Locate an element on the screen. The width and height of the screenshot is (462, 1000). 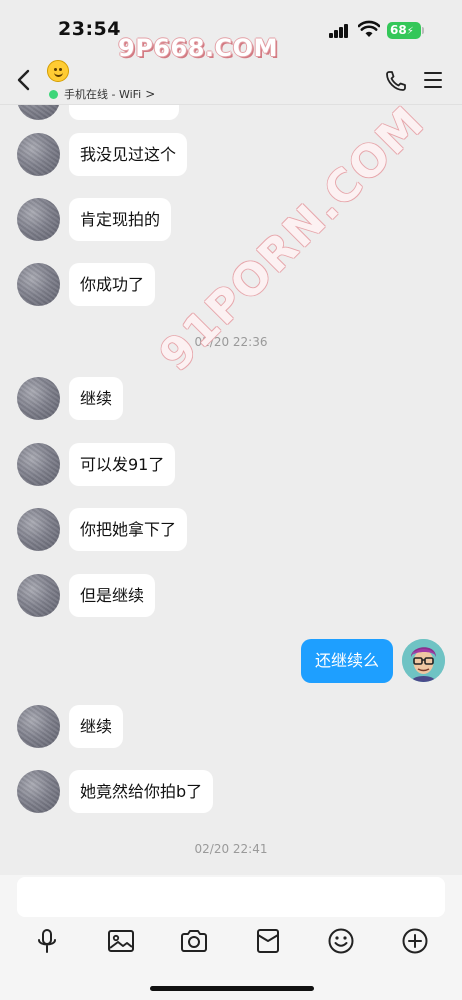
cellular-signal-icon is located at coordinates (340, 31).